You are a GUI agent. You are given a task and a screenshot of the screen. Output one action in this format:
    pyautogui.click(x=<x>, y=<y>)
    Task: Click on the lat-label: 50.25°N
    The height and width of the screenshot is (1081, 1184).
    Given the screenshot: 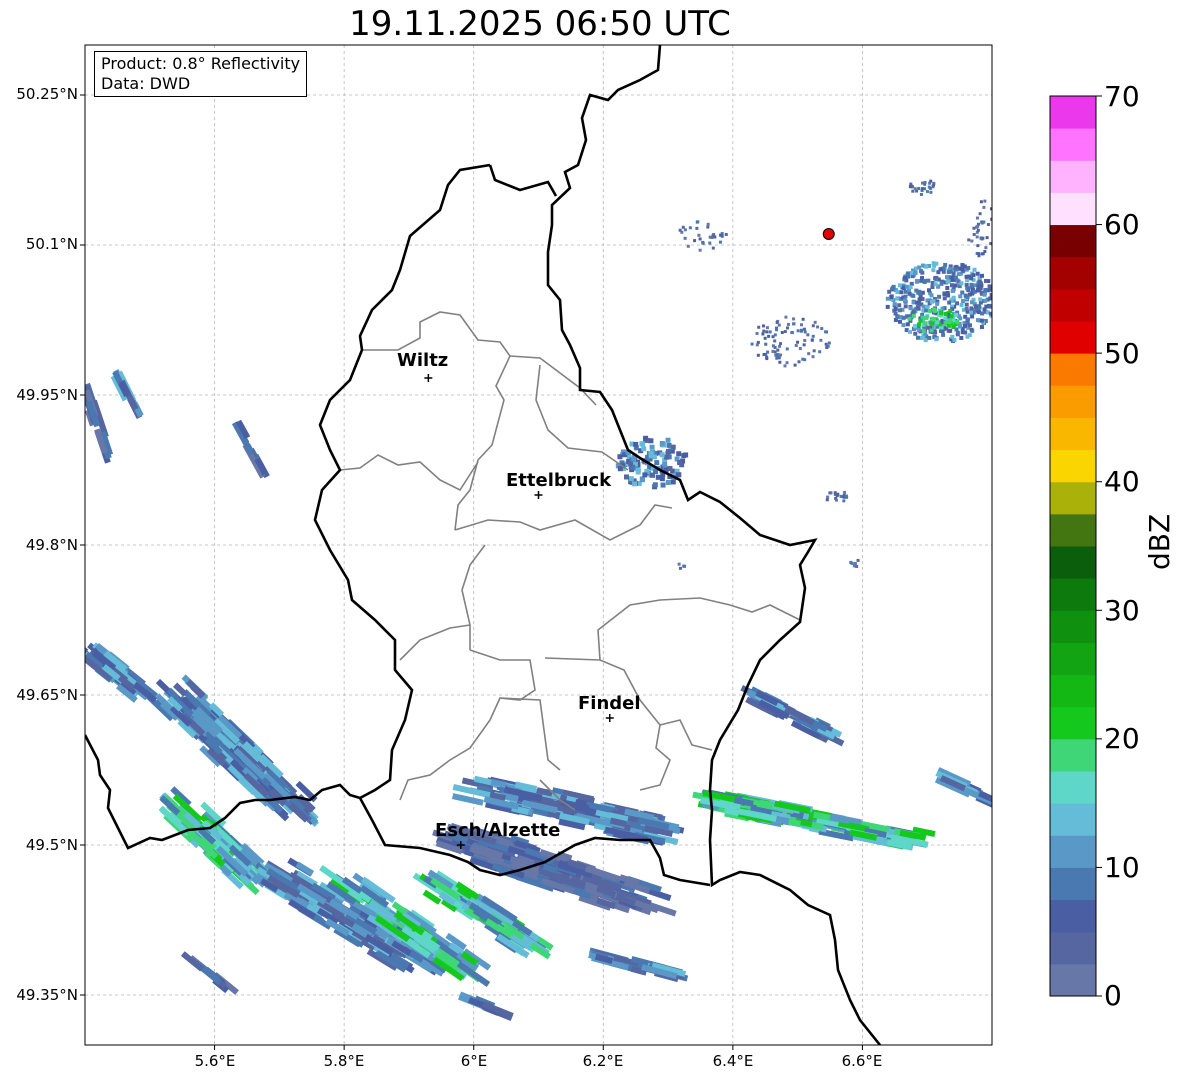 What is the action you would take?
    pyautogui.click(x=47, y=94)
    